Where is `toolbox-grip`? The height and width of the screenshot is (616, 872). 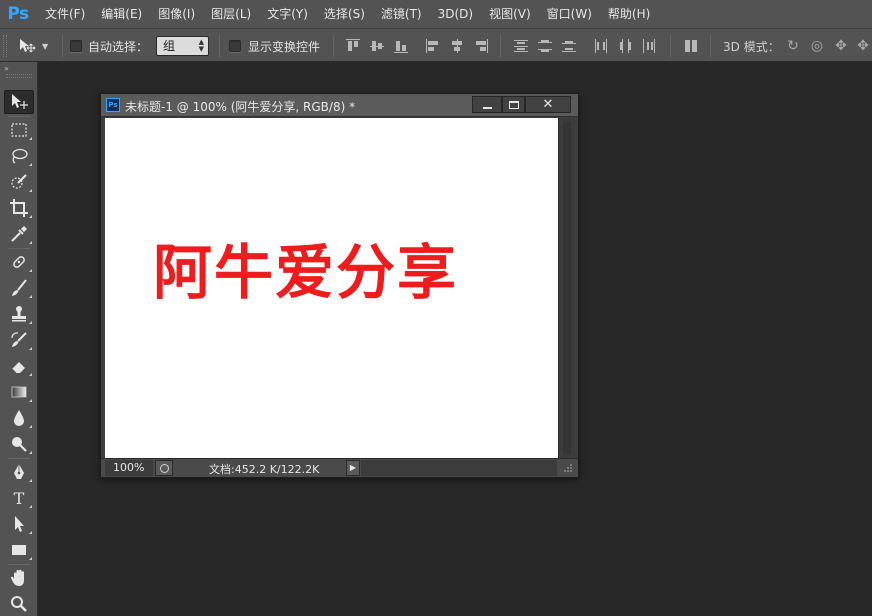
toolbox-grip is located at coordinates (19, 76).